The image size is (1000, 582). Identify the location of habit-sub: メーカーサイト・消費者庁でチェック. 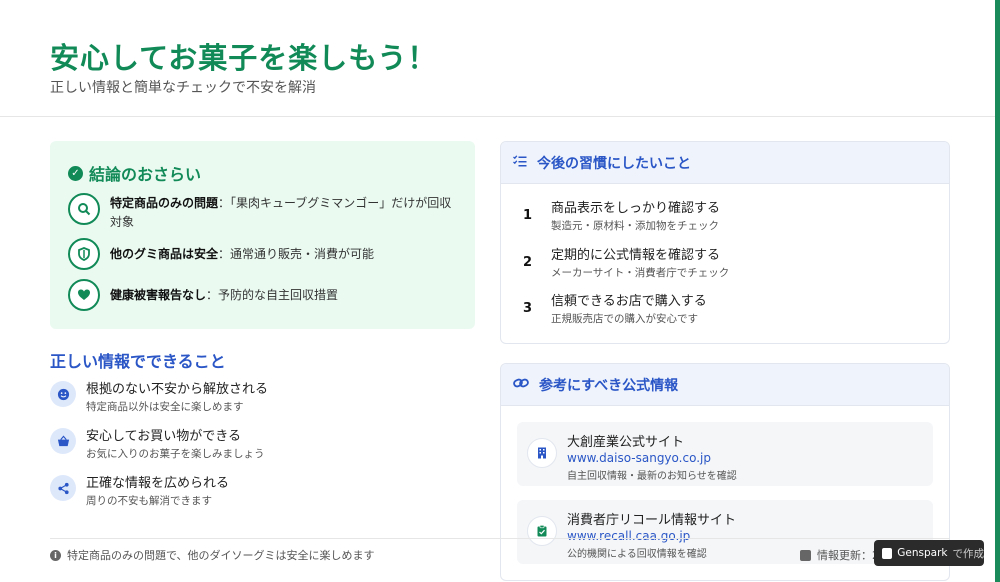
(640, 273).